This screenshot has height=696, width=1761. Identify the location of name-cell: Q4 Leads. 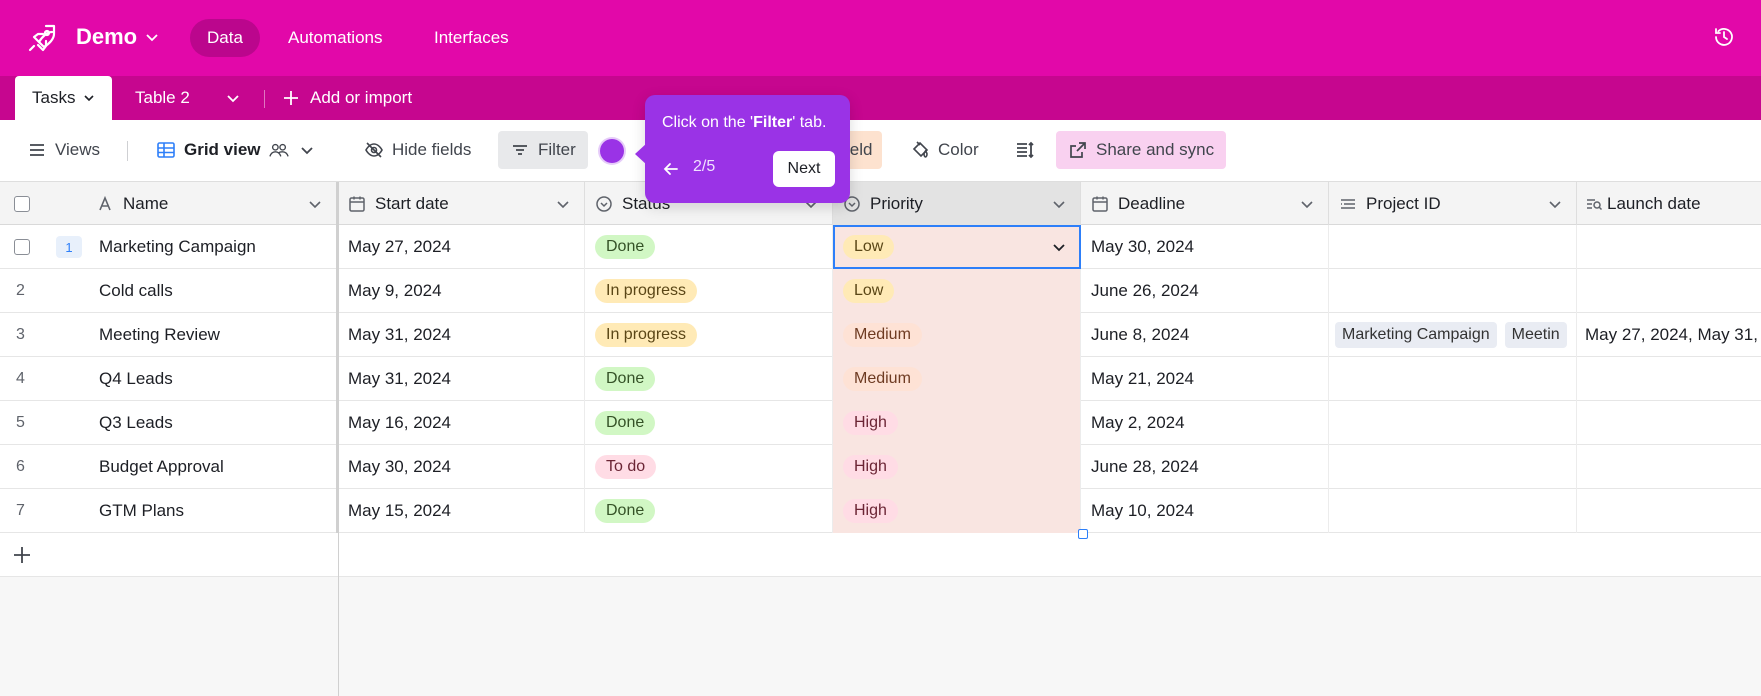
(212, 379).